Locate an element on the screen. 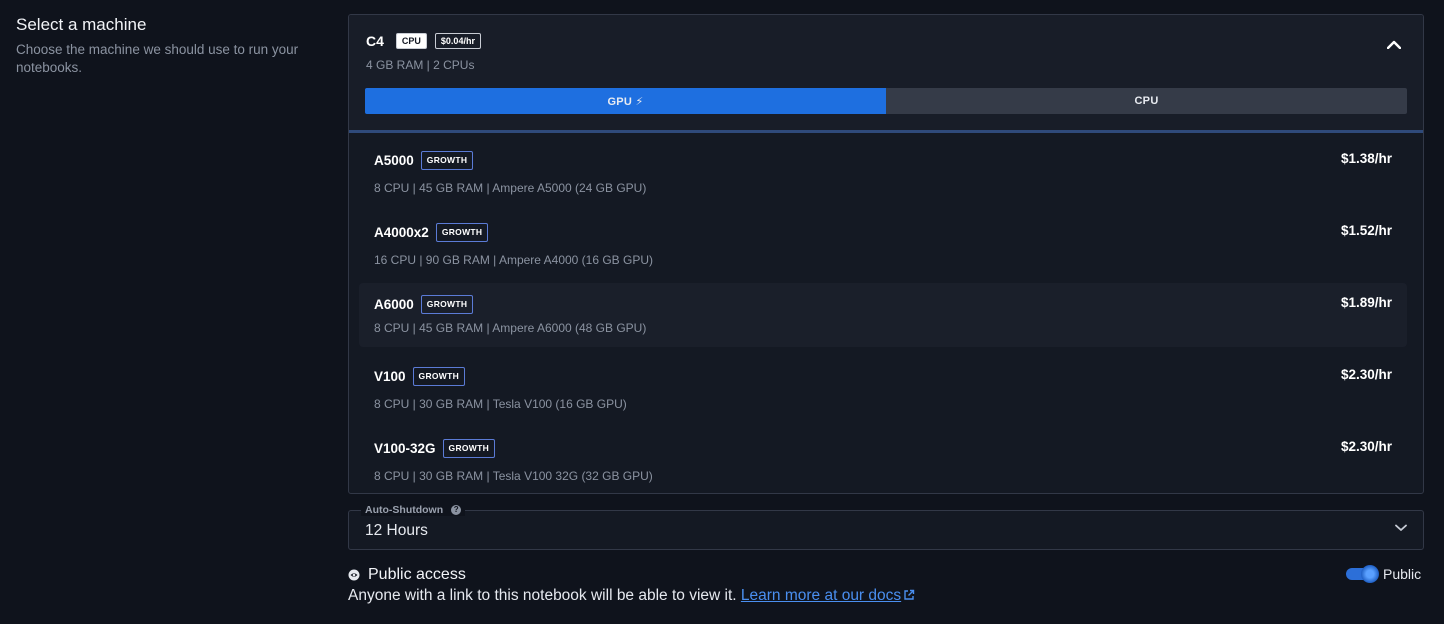 This screenshot has height=624, width=1444. docs-link: Learn more at our docs is located at coordinates (828, 595).